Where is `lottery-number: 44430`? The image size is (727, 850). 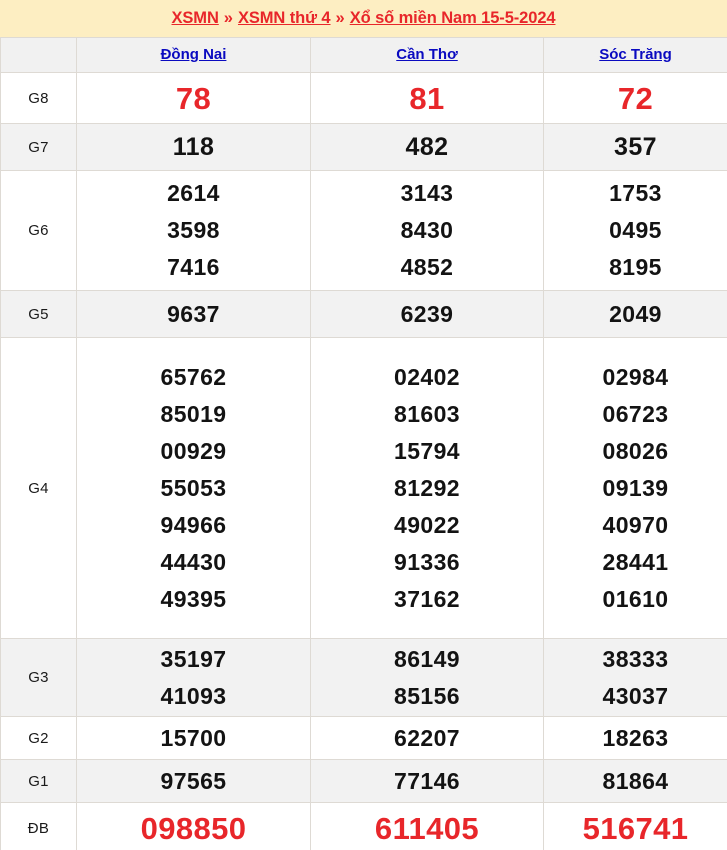
lottery-number: 44430 is located at coordinates (193, 561).